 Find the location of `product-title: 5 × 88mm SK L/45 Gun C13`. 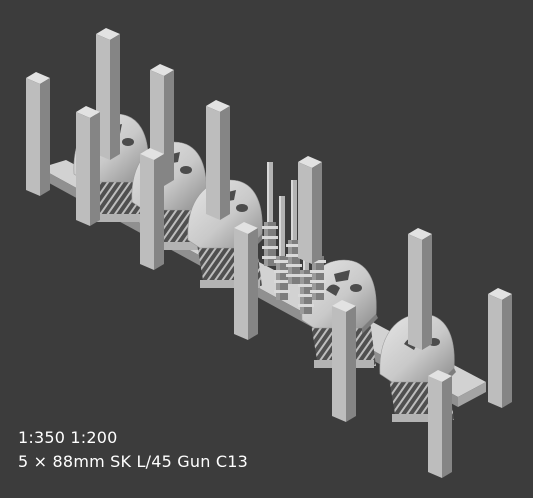

product-title: 5 × 88mm SK L/45 Gun C13 is located at coordinates (133, 461).